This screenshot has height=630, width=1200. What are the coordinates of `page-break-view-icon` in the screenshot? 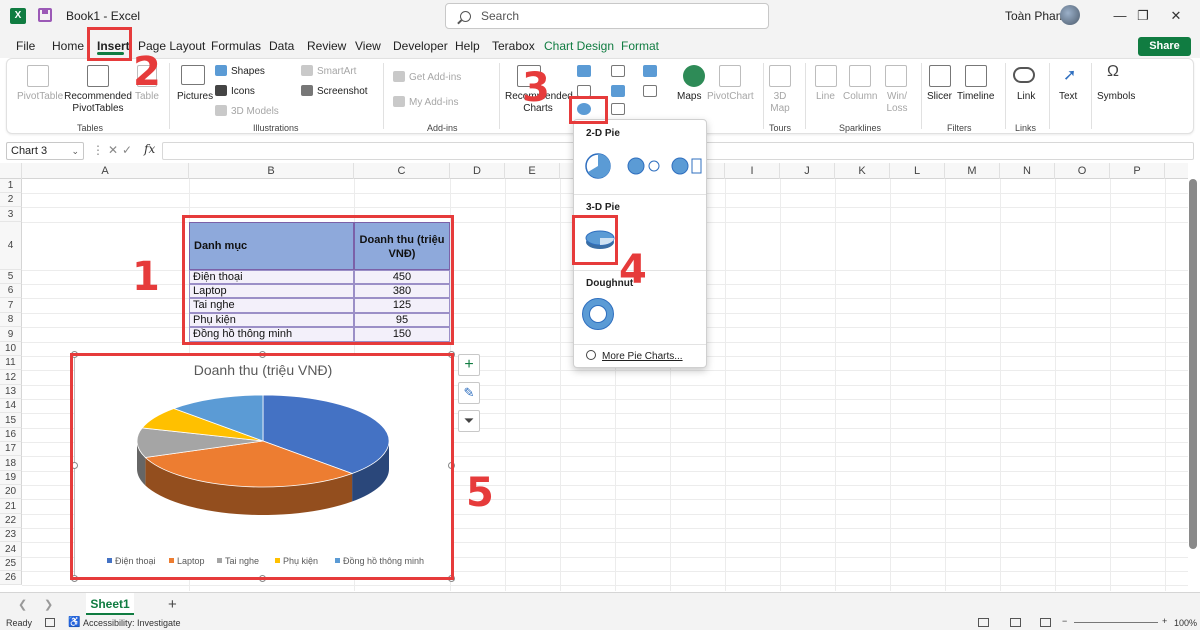 It's located at (1045, 622).